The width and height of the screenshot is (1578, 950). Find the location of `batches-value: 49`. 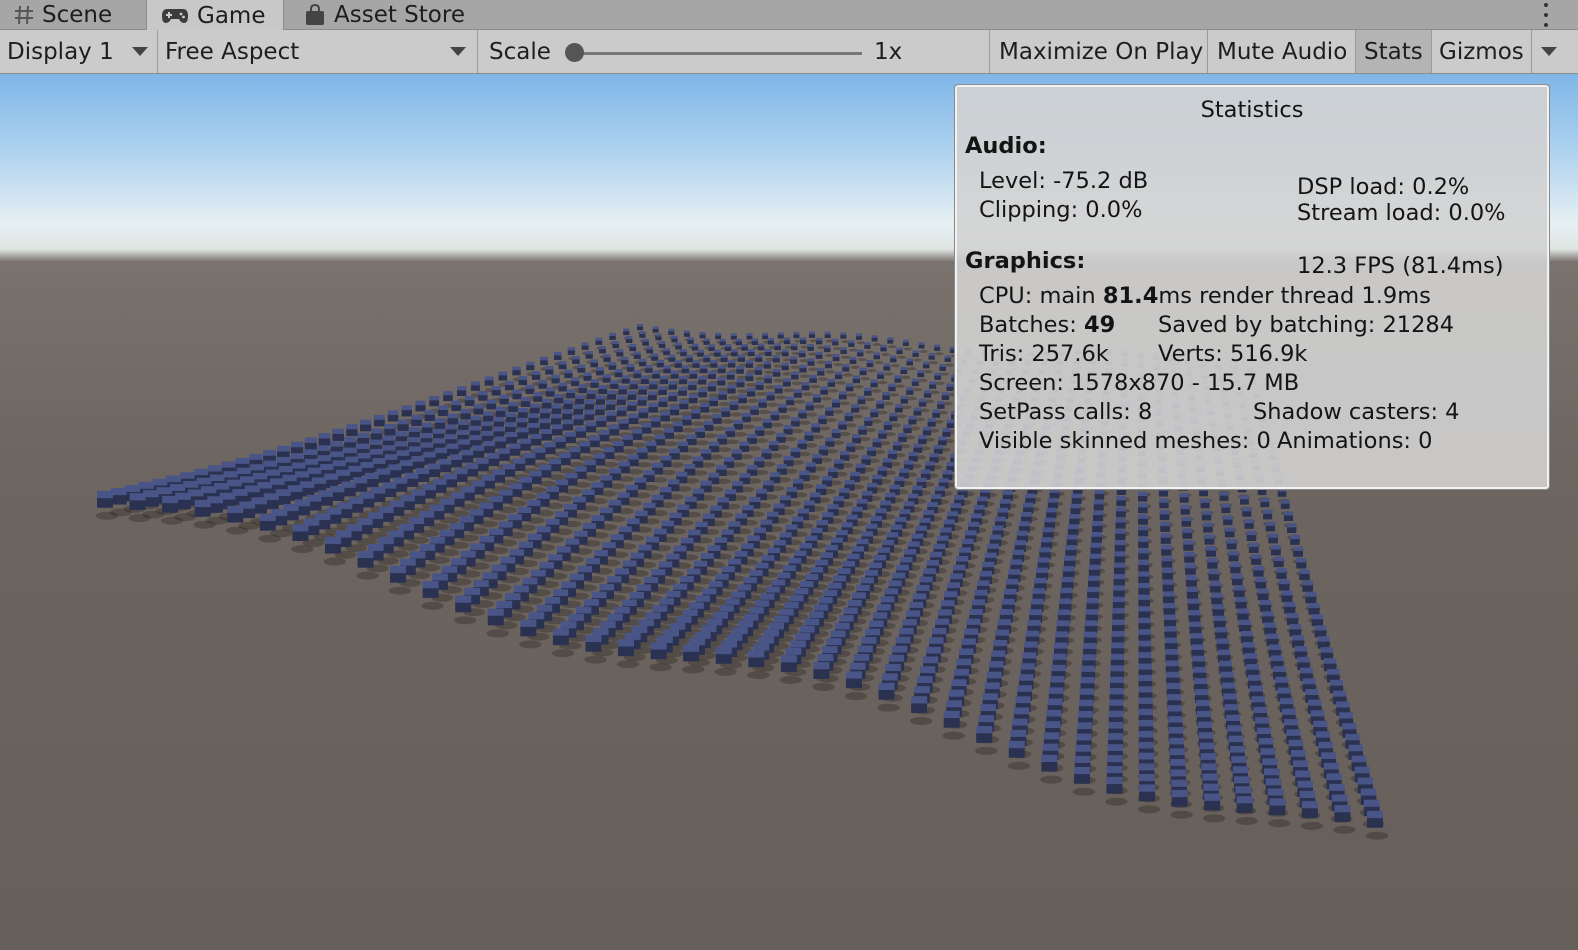

batches-value: 49 is located at coordinates (1099, 325).